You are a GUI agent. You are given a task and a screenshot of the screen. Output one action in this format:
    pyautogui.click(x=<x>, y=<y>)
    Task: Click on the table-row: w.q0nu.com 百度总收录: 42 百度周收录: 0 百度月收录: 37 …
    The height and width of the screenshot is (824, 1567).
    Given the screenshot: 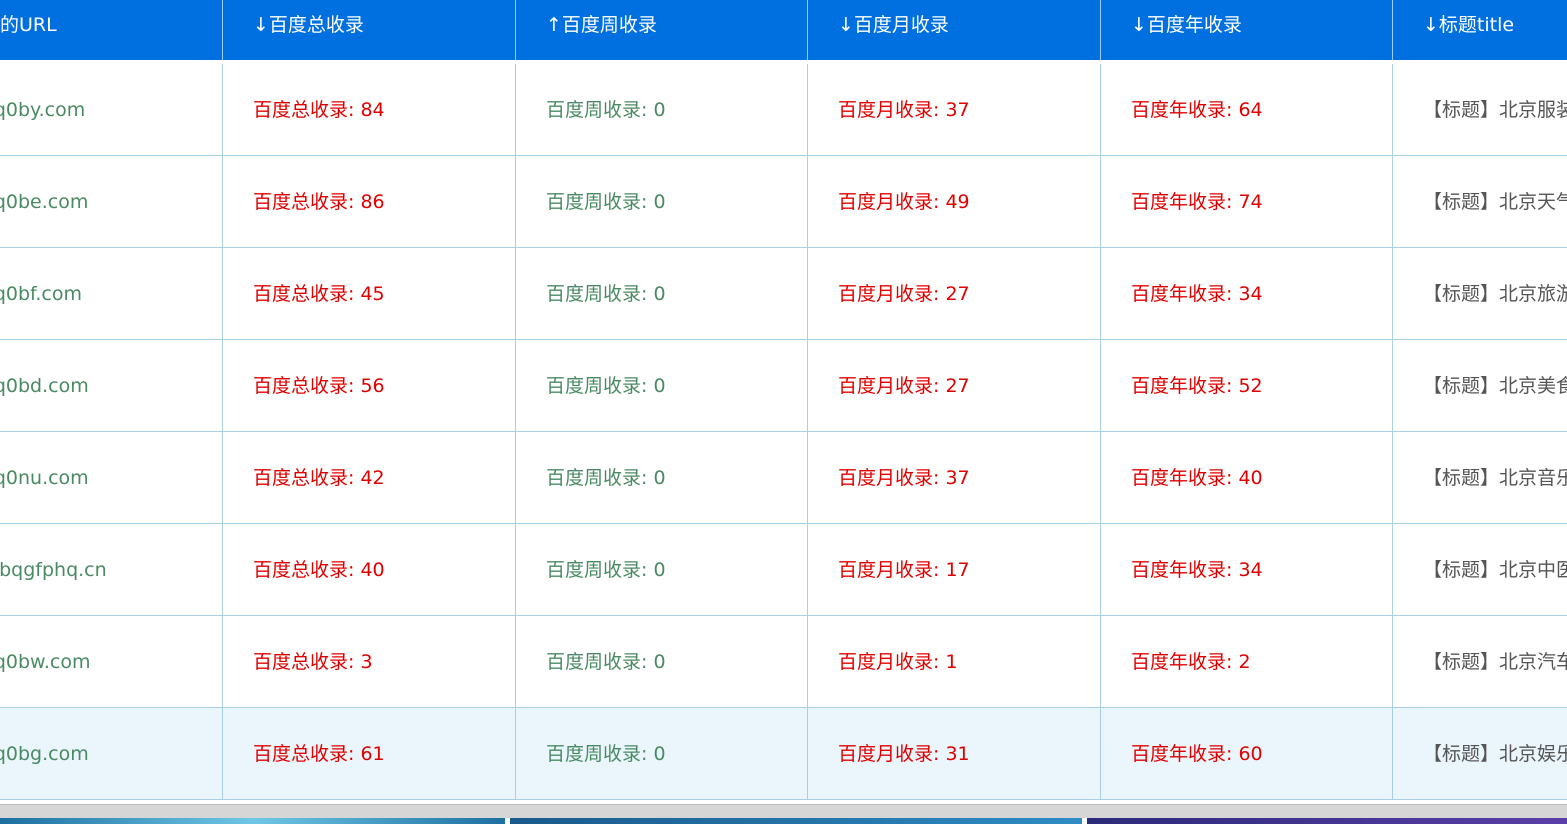 What is the action you would take?
    pyautogui.click(x=783, y=478)
    